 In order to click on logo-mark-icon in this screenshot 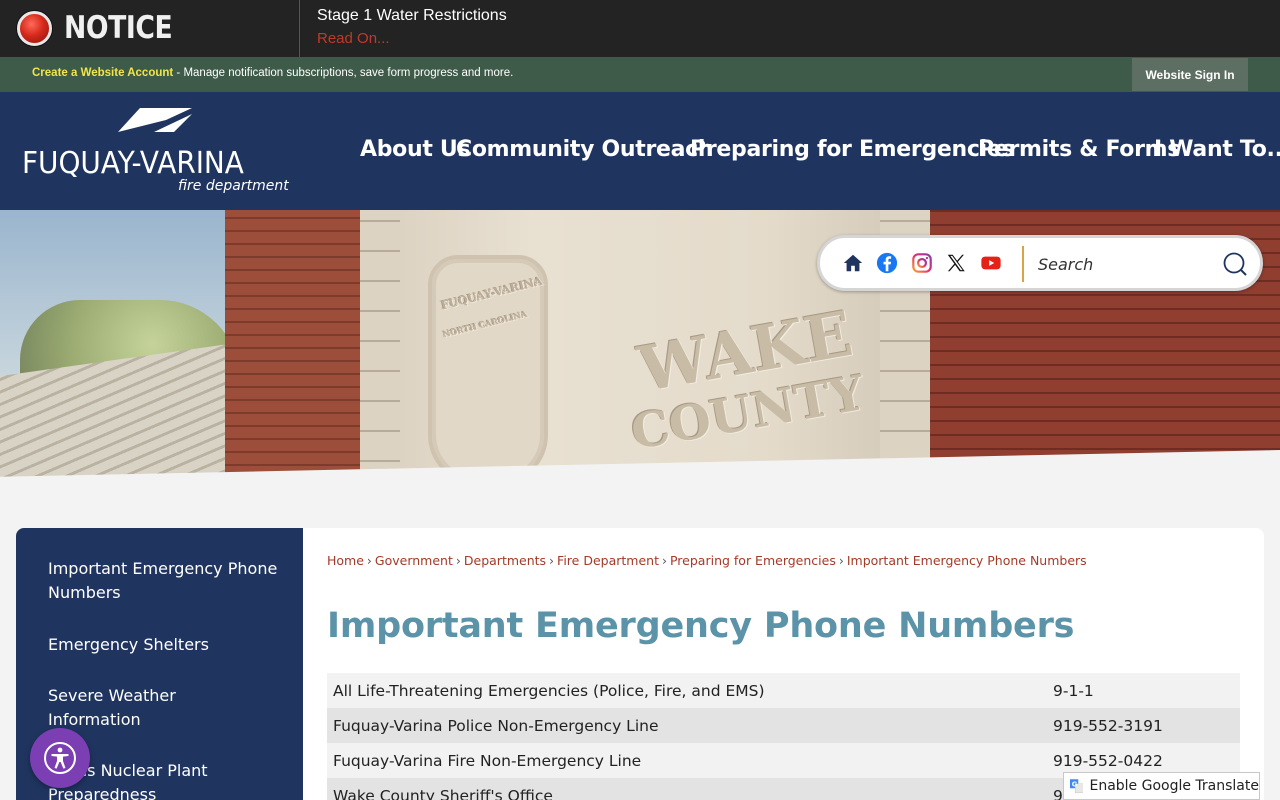, I will do `click(155, 120)`.